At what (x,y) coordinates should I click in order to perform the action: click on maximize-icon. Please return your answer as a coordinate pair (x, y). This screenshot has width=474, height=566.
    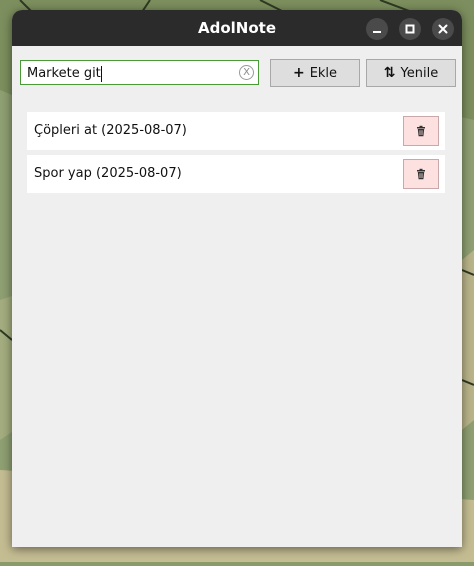
    Looking at the image, I should click on (410, 29).